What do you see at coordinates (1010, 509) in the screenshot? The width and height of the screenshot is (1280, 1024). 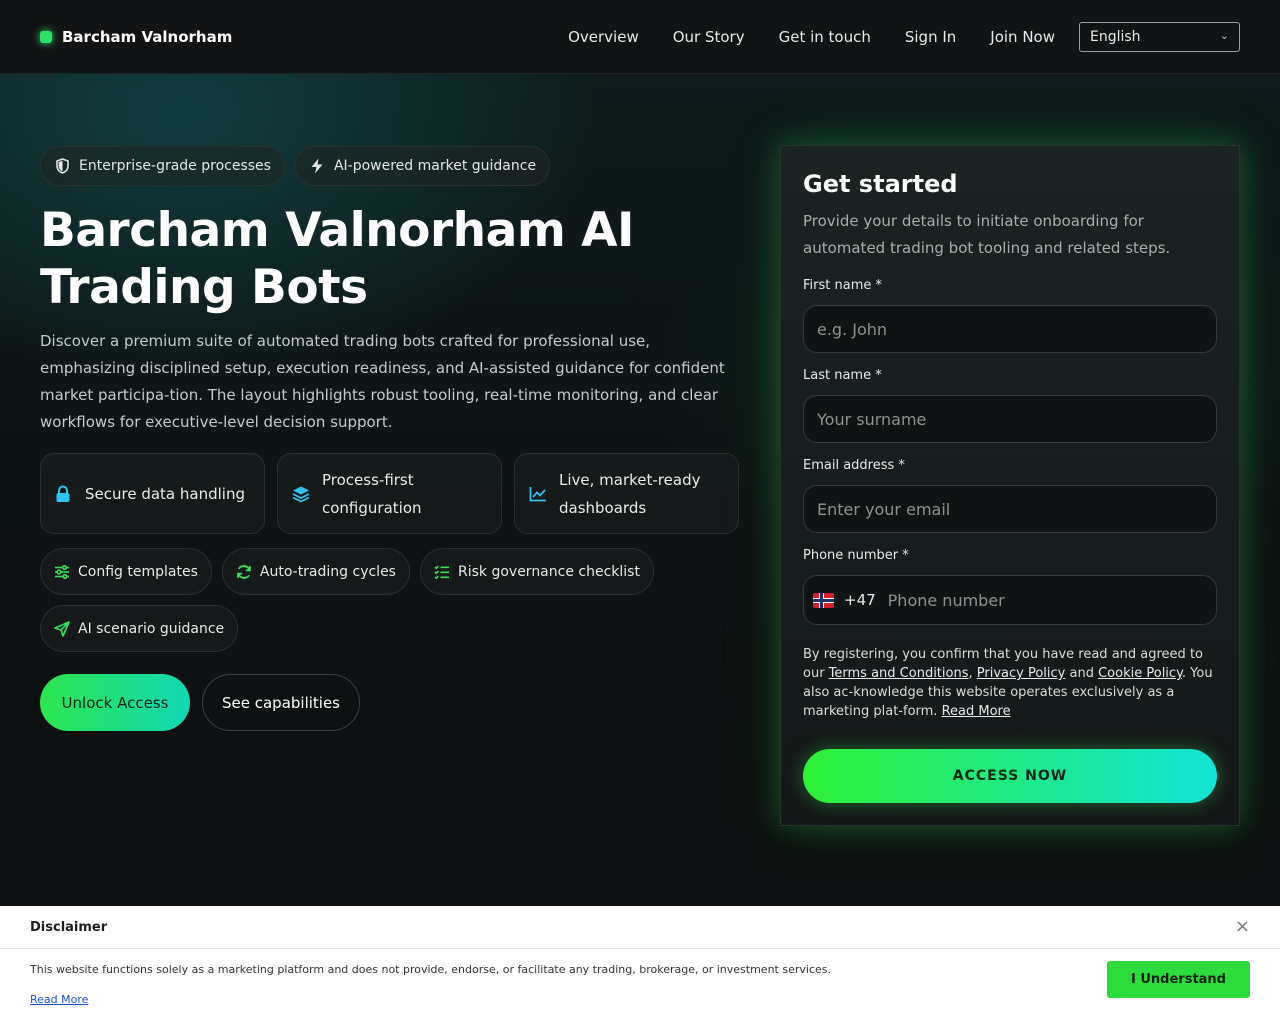 I see `email-input` at bounding box center [1010, 509].